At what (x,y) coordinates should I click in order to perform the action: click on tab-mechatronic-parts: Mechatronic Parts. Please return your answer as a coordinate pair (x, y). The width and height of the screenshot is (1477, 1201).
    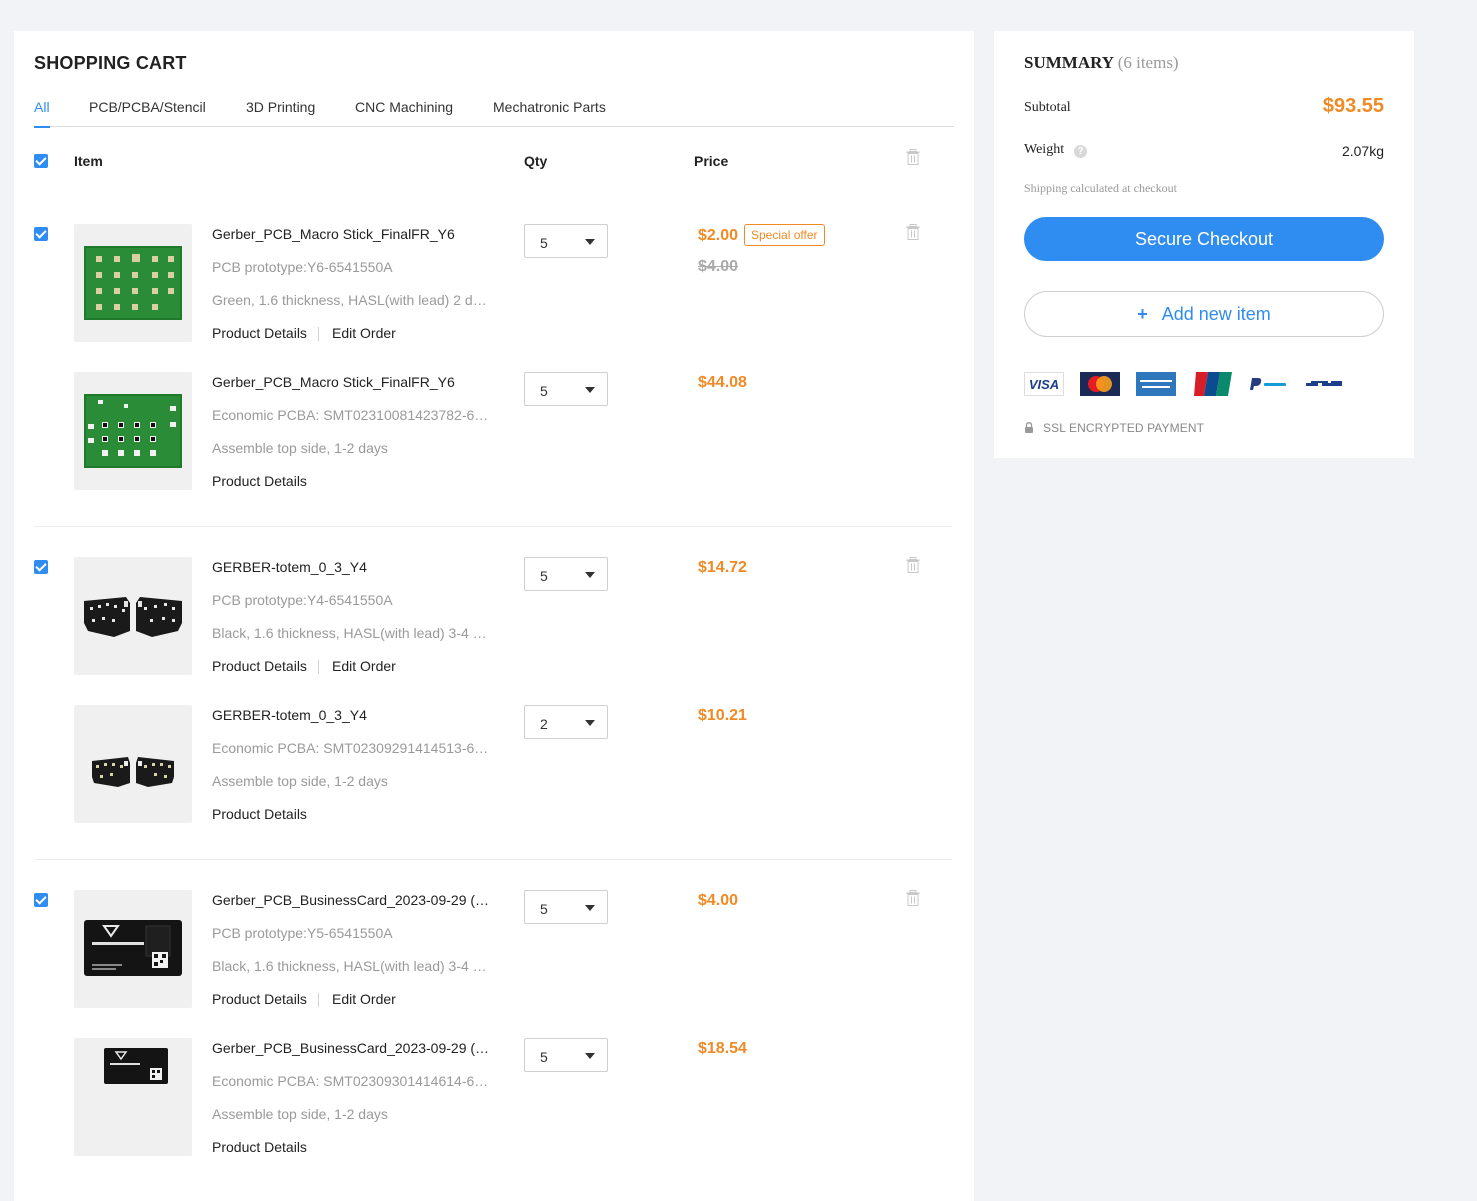
    Looking at the image, I should click on (549, 113).